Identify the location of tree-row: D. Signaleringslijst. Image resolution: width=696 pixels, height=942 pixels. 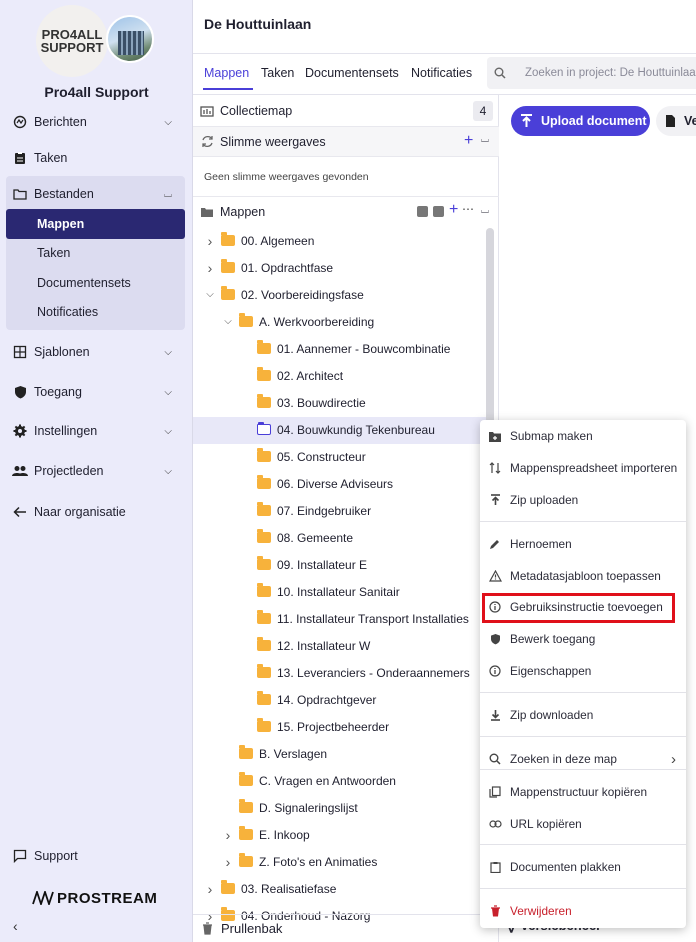
(289, 807).